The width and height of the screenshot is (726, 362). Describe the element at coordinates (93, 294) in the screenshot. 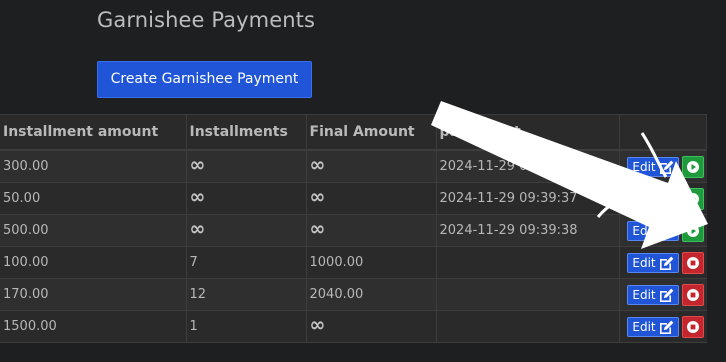

I see `installment-amount-cell: 170.00` at that location.